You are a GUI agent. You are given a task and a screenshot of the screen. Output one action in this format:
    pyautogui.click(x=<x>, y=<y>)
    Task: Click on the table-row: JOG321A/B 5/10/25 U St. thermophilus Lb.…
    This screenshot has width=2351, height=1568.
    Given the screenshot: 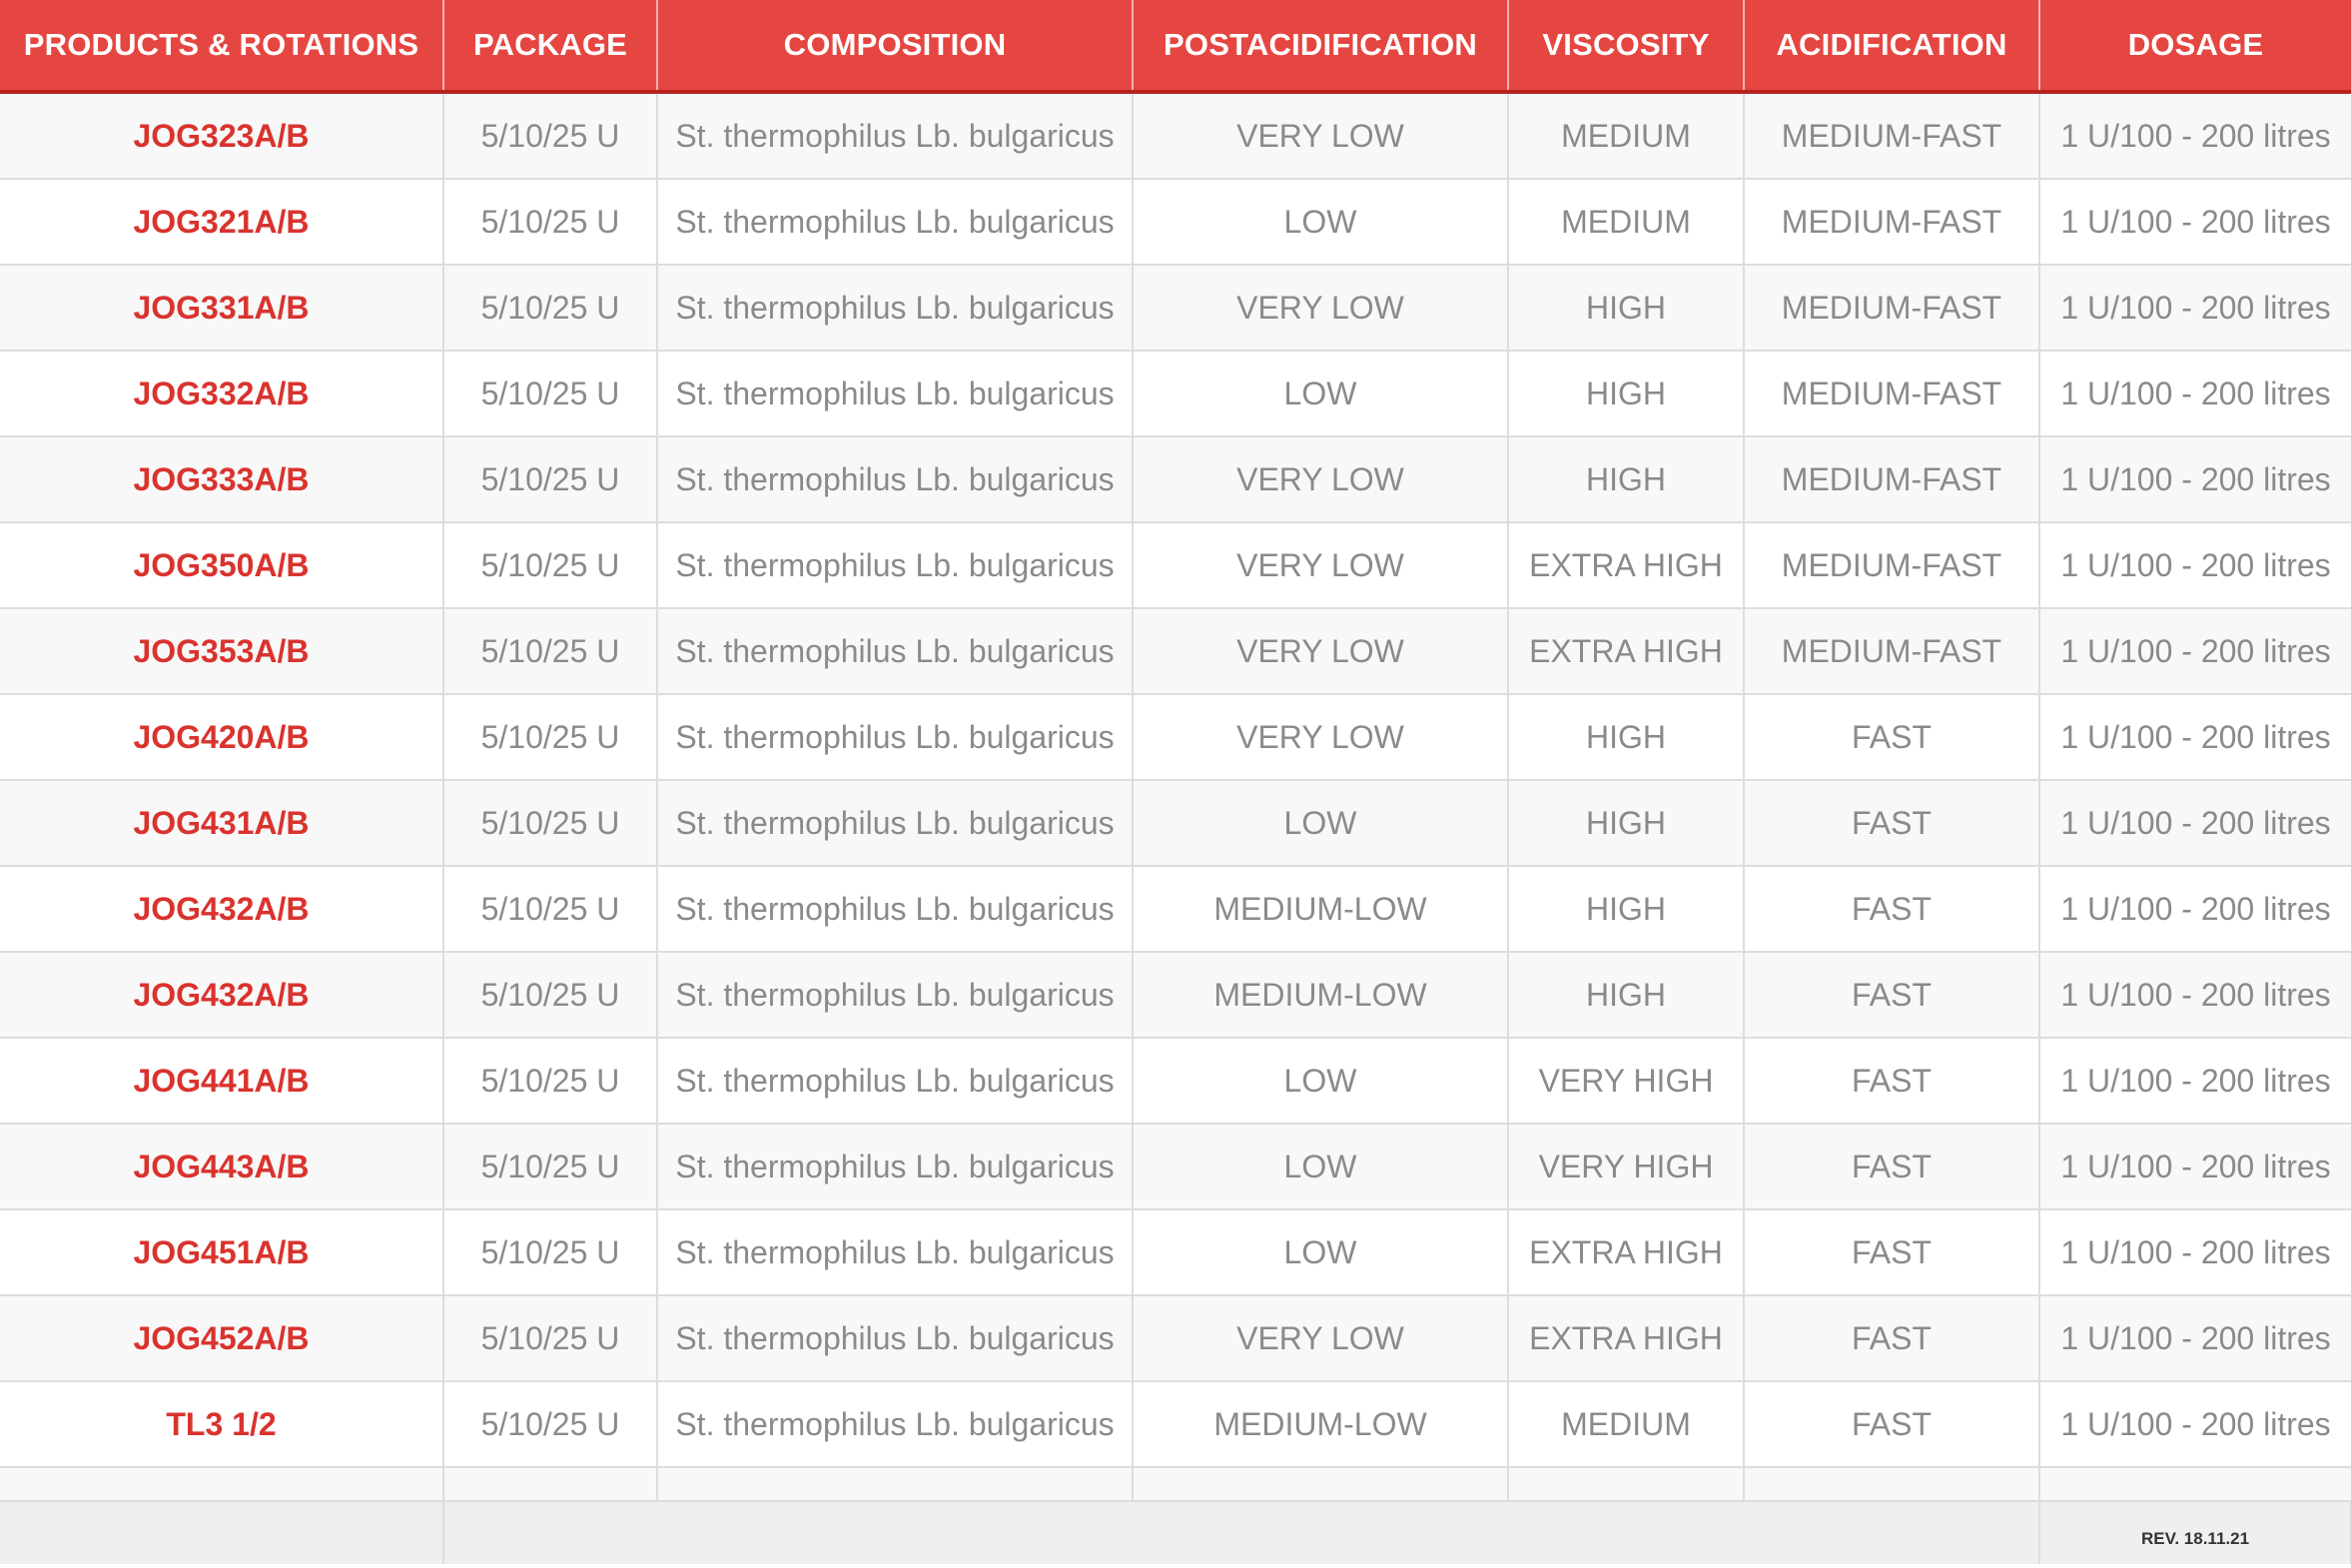 What is the action you would take?
    pyautogui.click(x=1175, y=222)
    